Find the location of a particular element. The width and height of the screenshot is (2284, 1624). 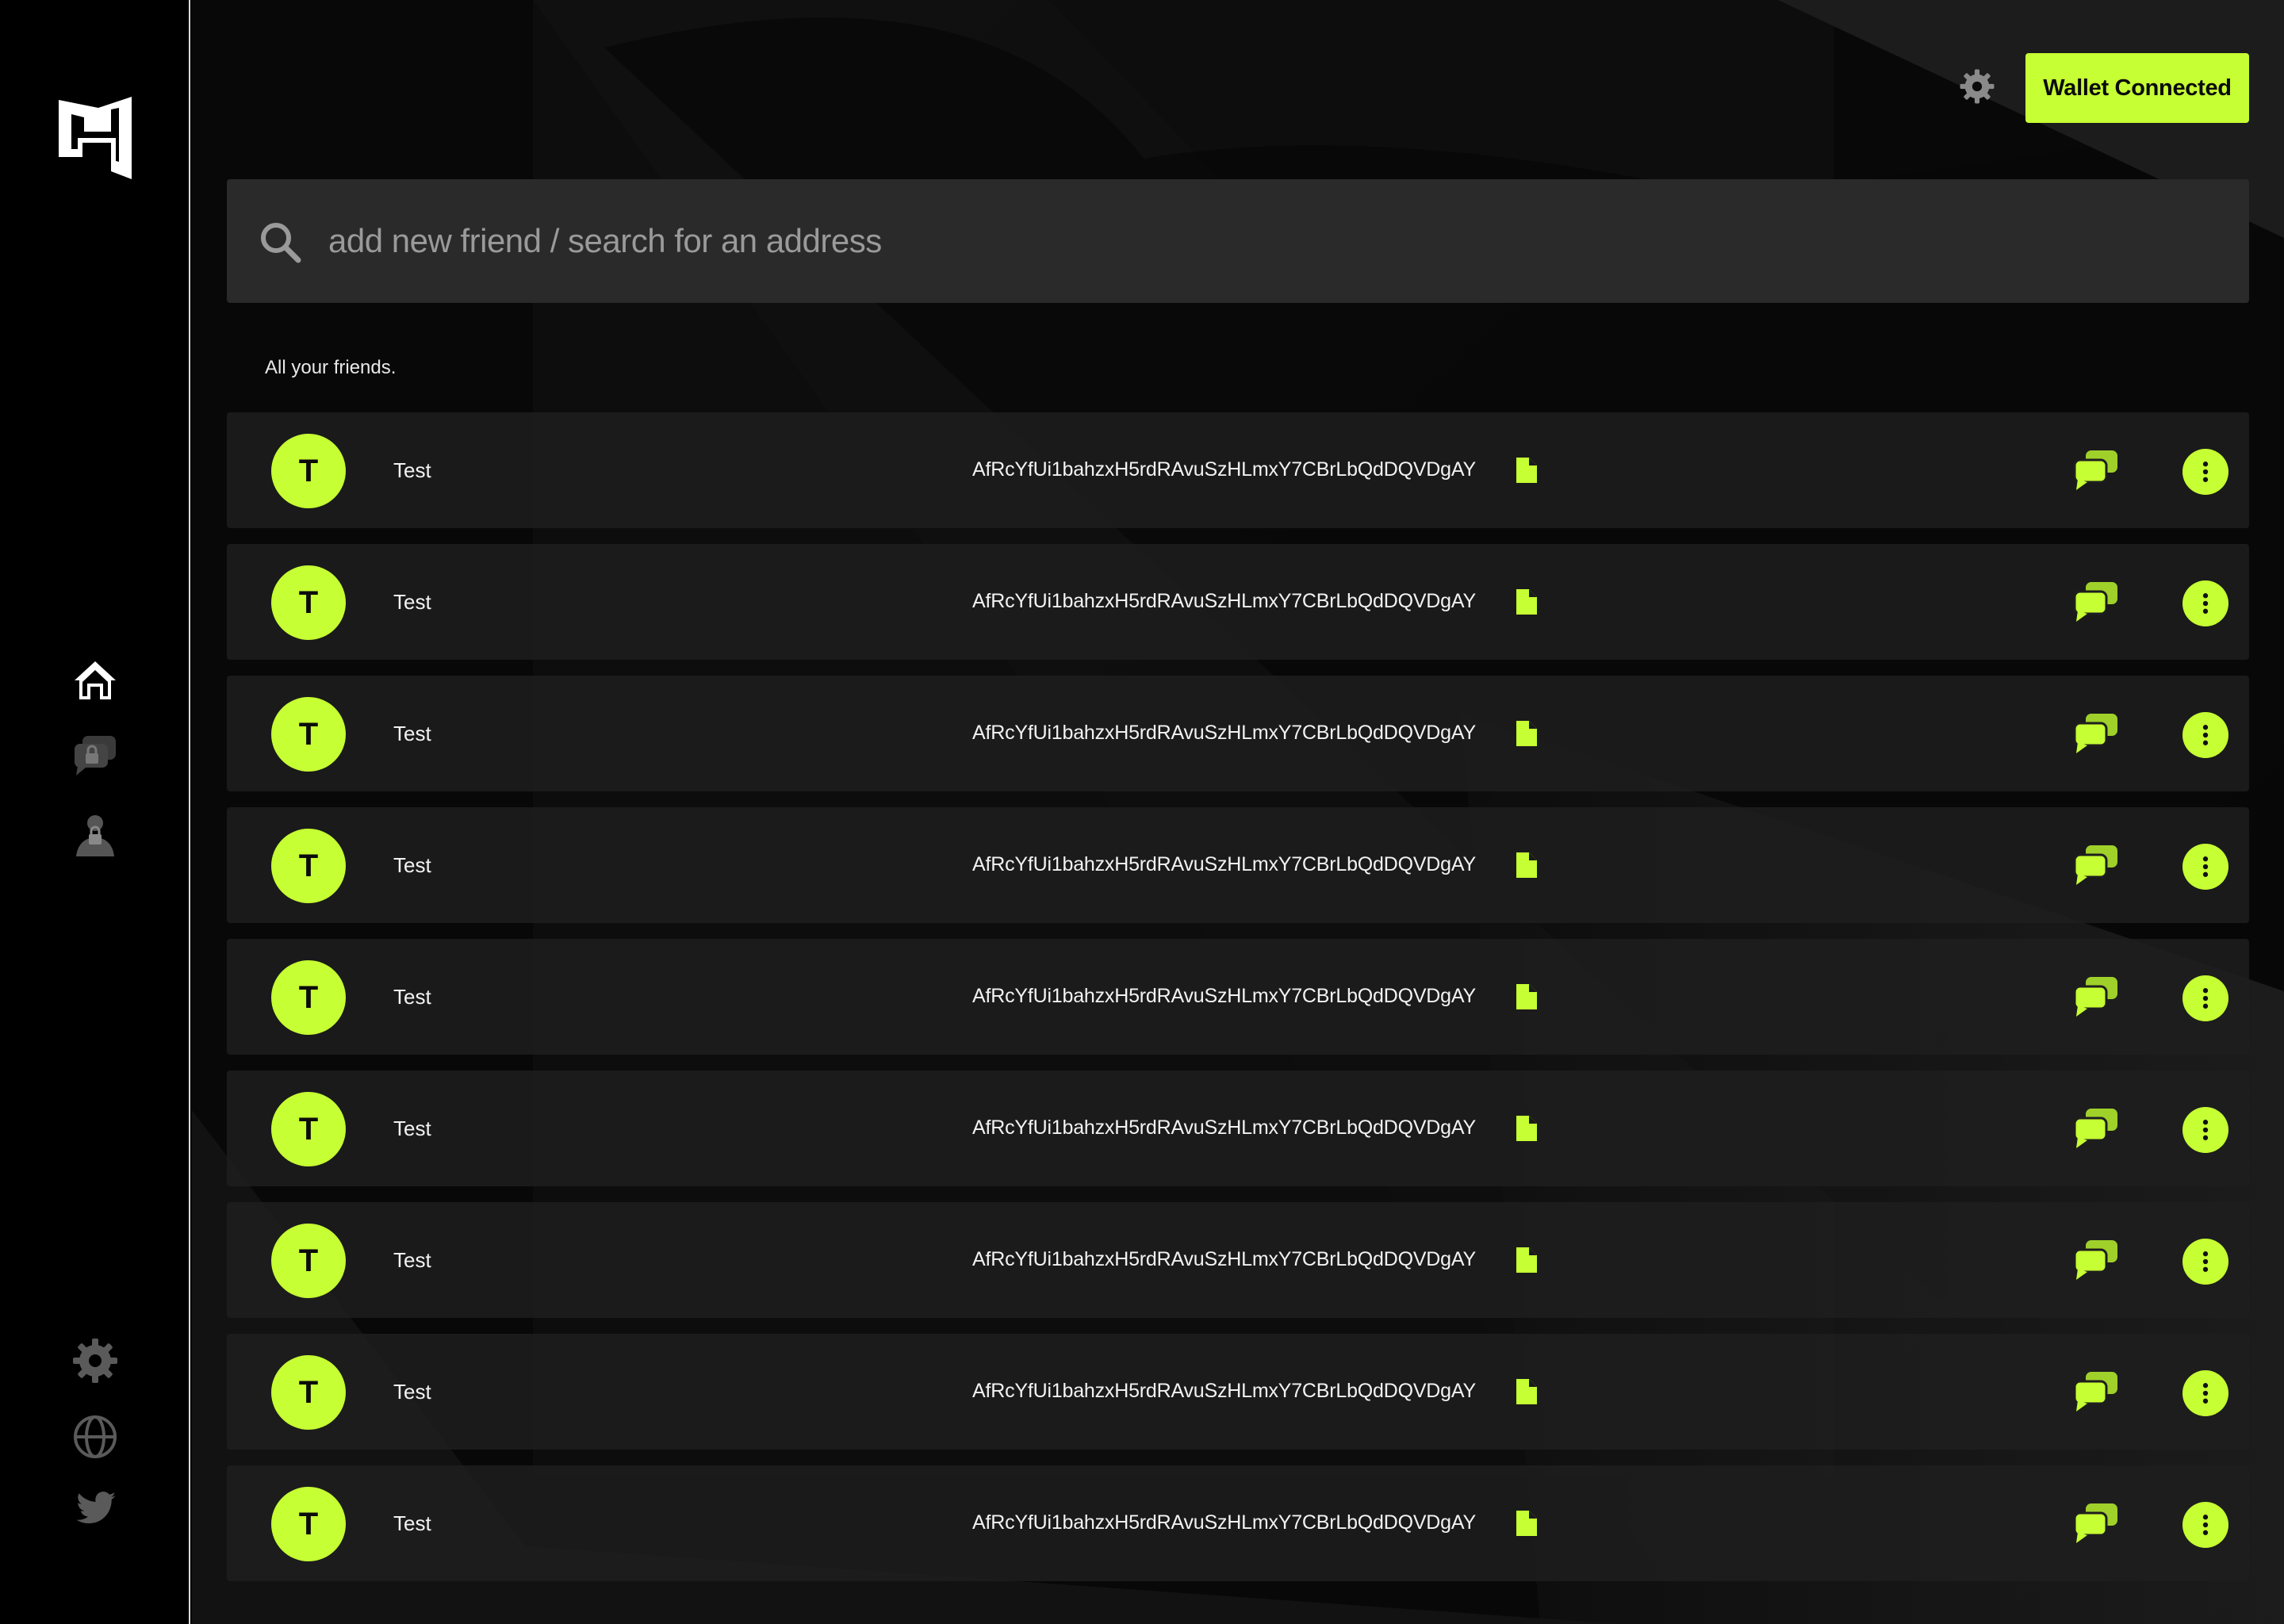

search-icon is located at coordinates (281, 243).